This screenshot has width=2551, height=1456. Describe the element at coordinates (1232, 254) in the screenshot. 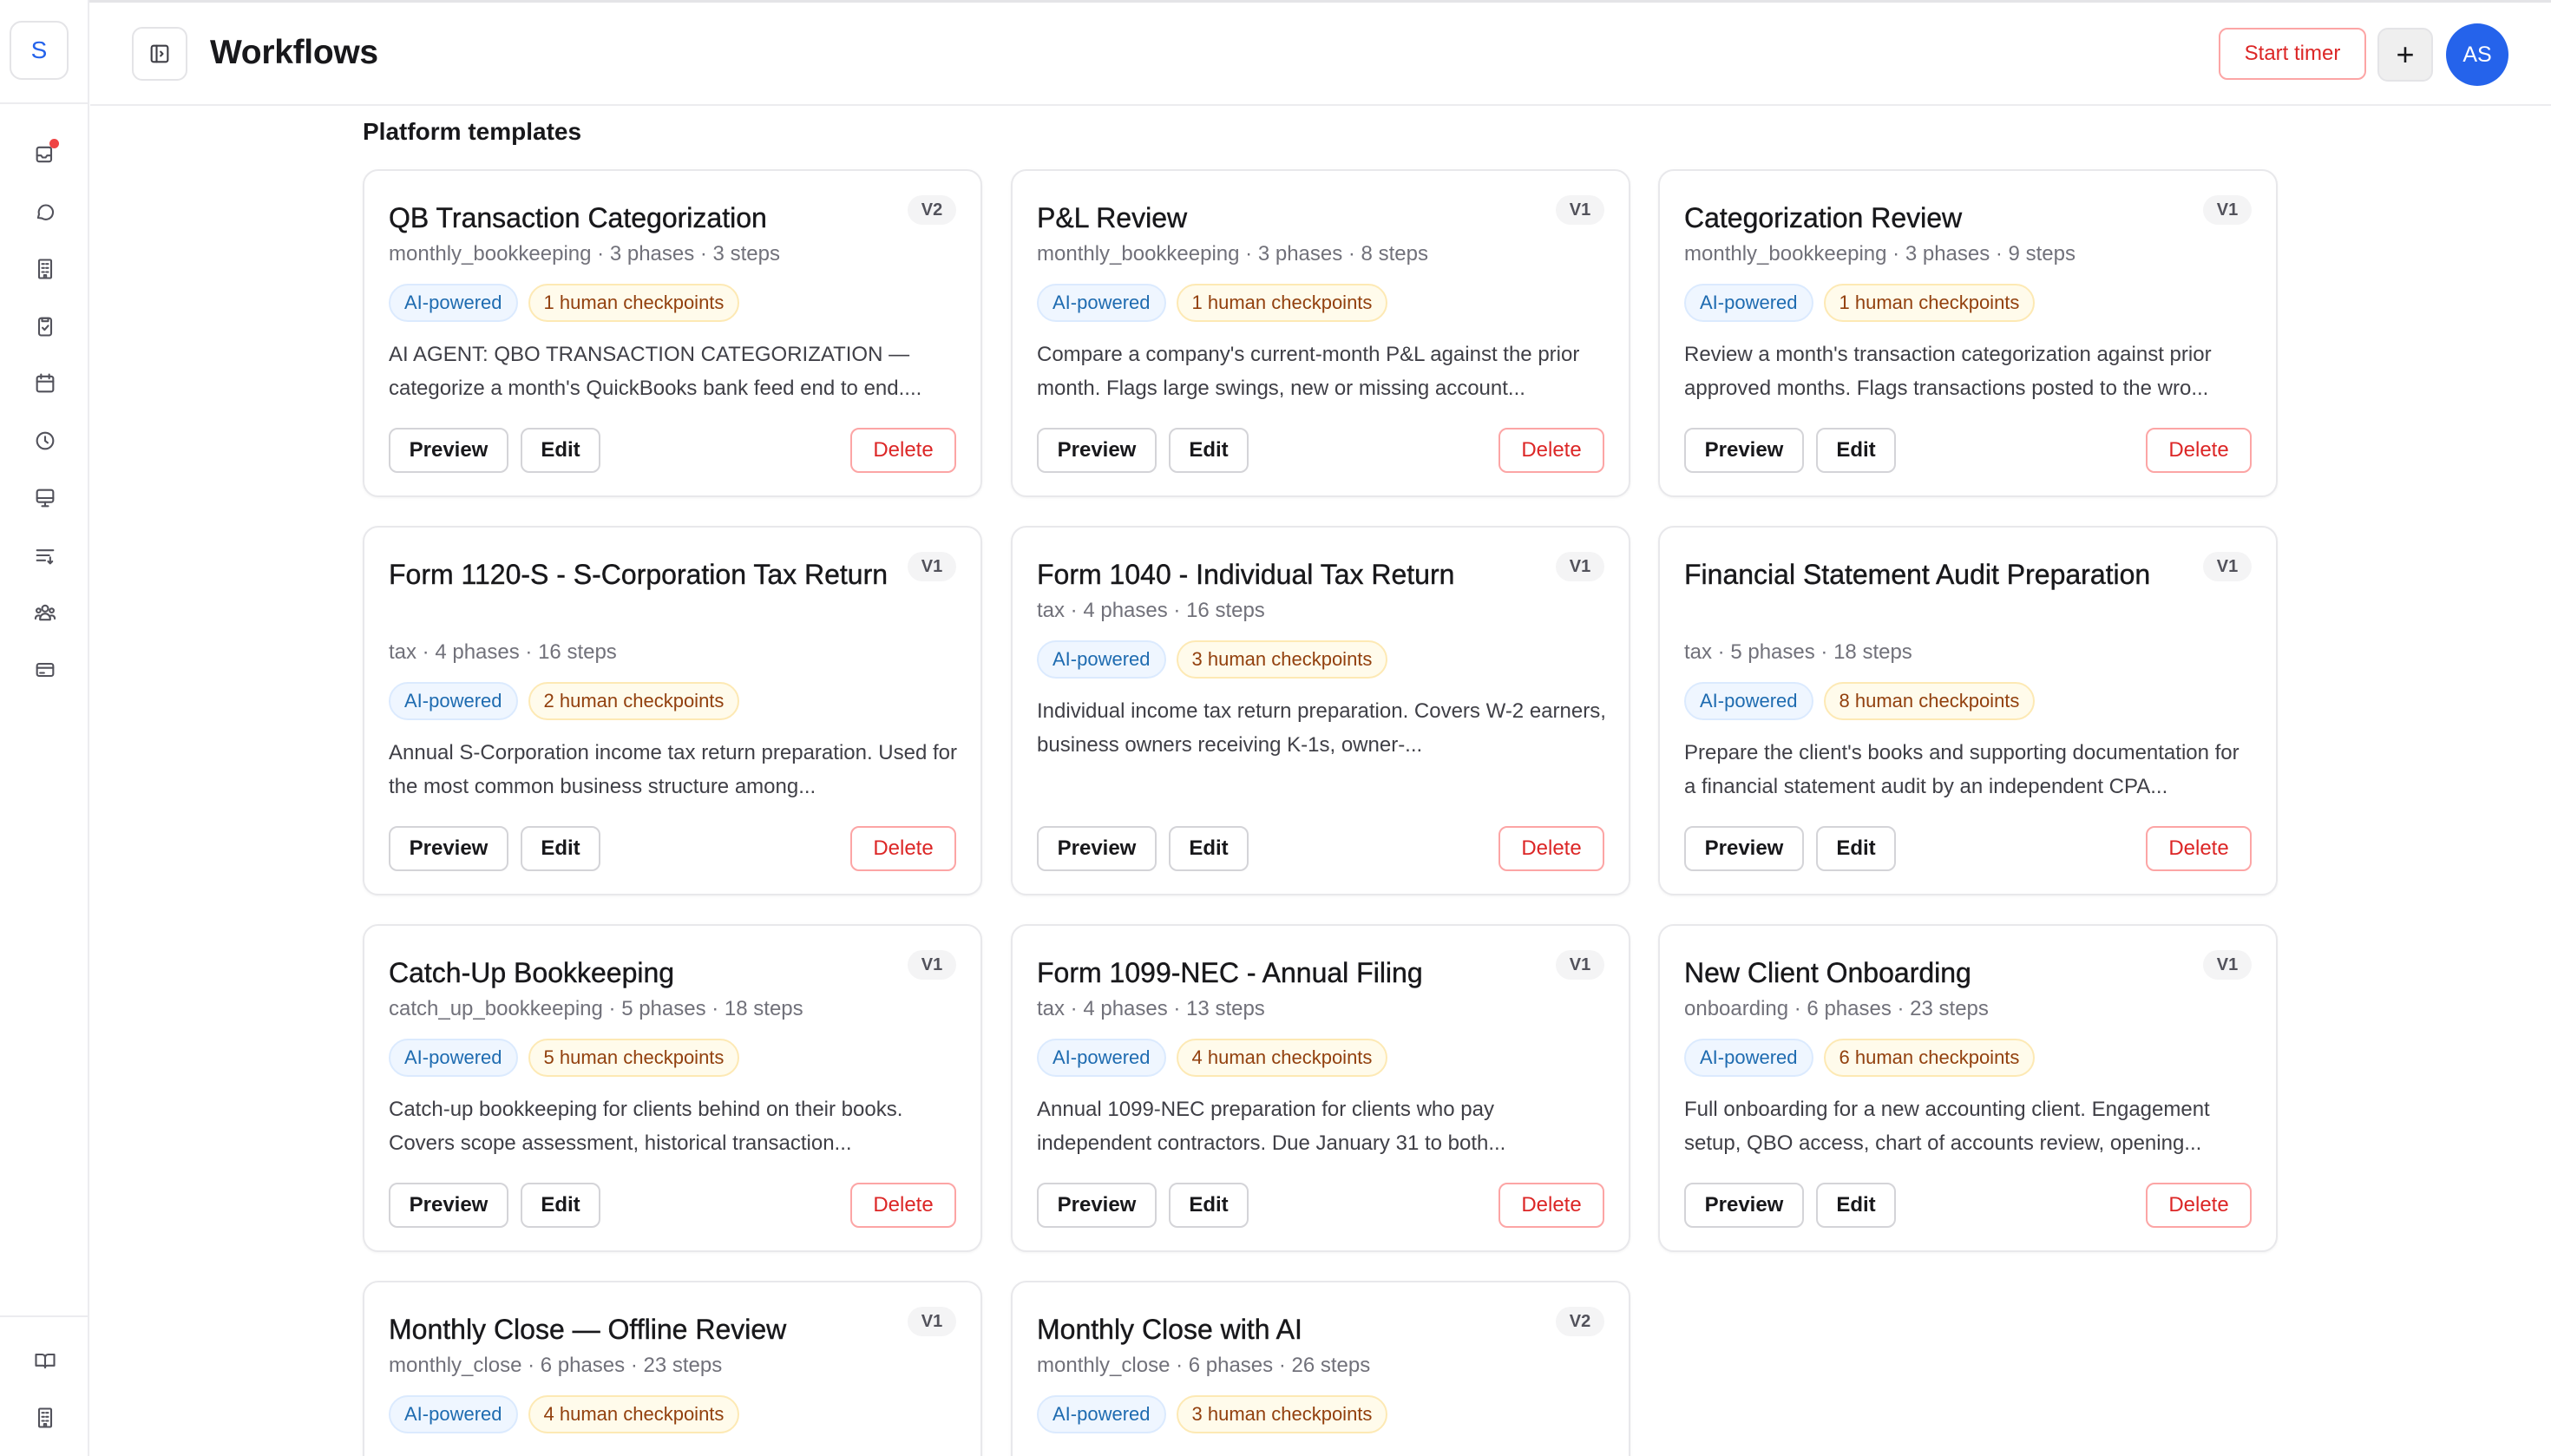

I see `template-meta: monthly_bookkeeping · 3 phases · 8 steps` at that location.